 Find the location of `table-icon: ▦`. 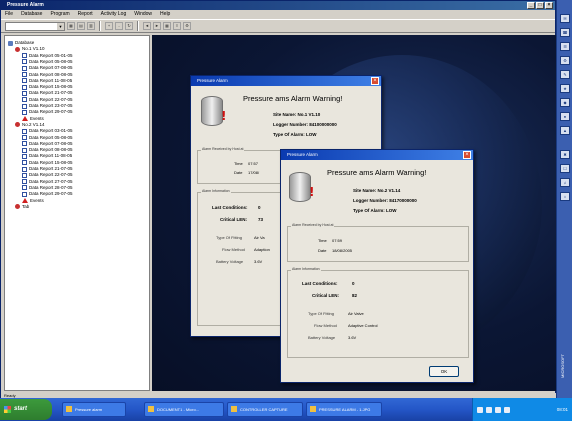

table-icon: ▦ is located at coordinates (71, 26).